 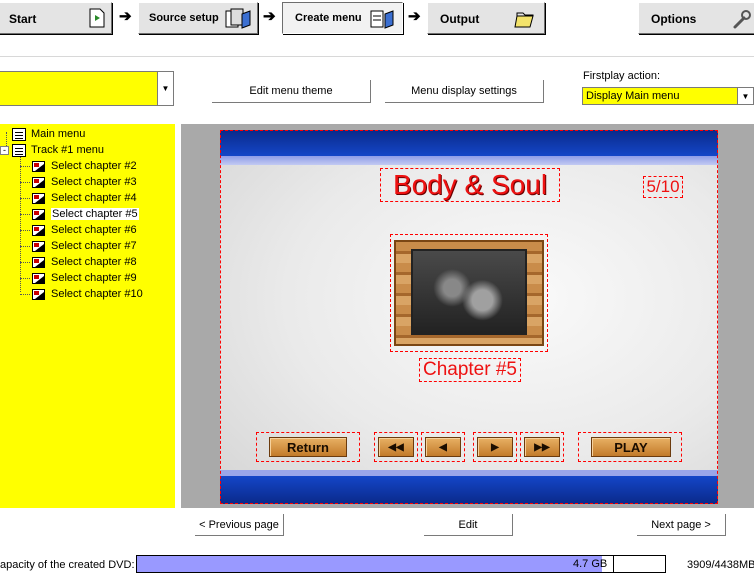 What do you see at coordinates (94, 246) in the screenshot?
I see `tree-item-label: Select chapter #7` at bounding box center [94, 246].